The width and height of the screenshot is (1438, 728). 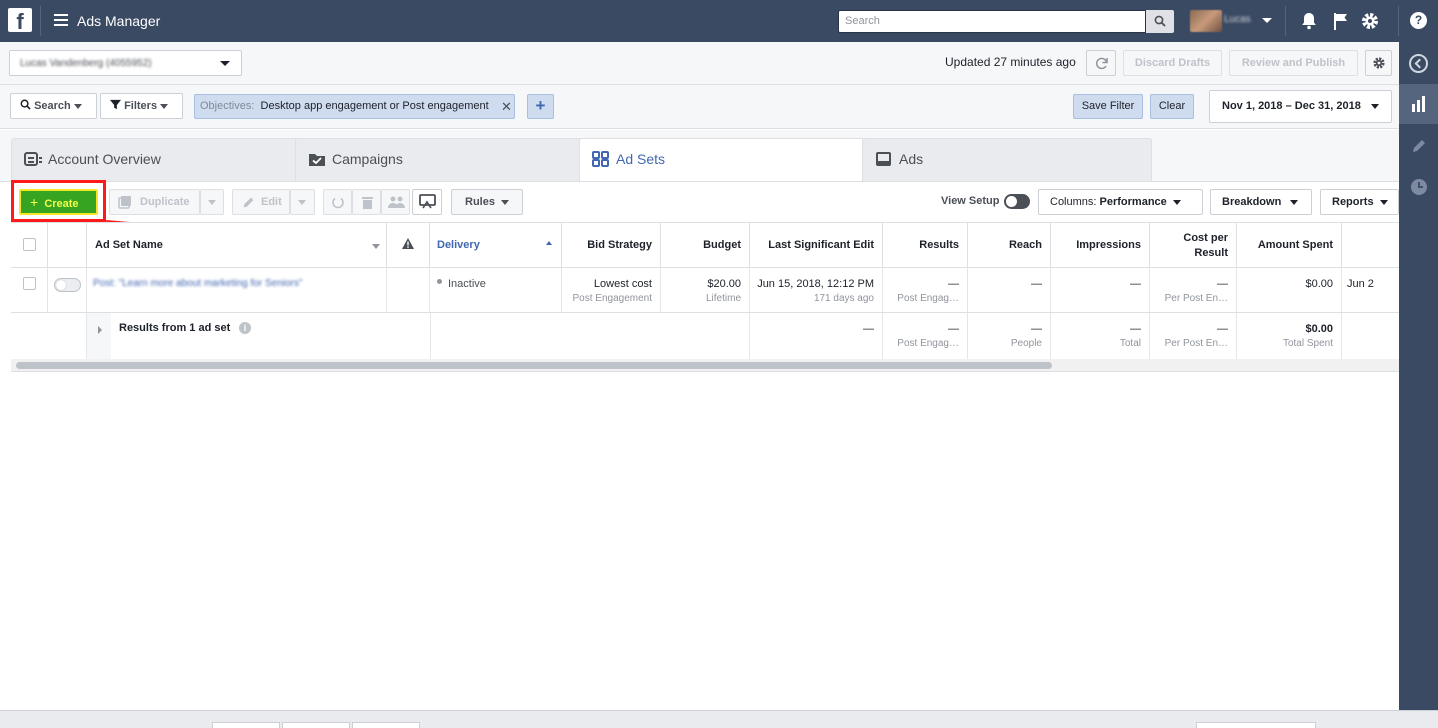 I want to click on duplicate-dropdown, so click(x=212, y=202).